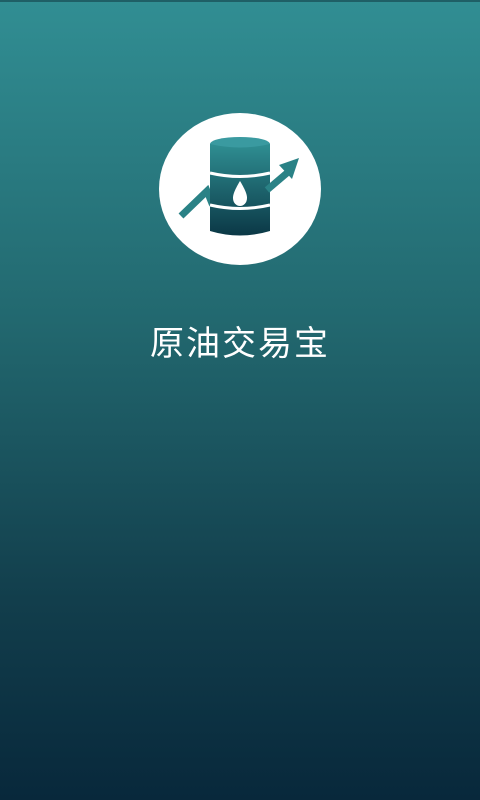  I want to click on status-bar-edge, so click(240, 1).